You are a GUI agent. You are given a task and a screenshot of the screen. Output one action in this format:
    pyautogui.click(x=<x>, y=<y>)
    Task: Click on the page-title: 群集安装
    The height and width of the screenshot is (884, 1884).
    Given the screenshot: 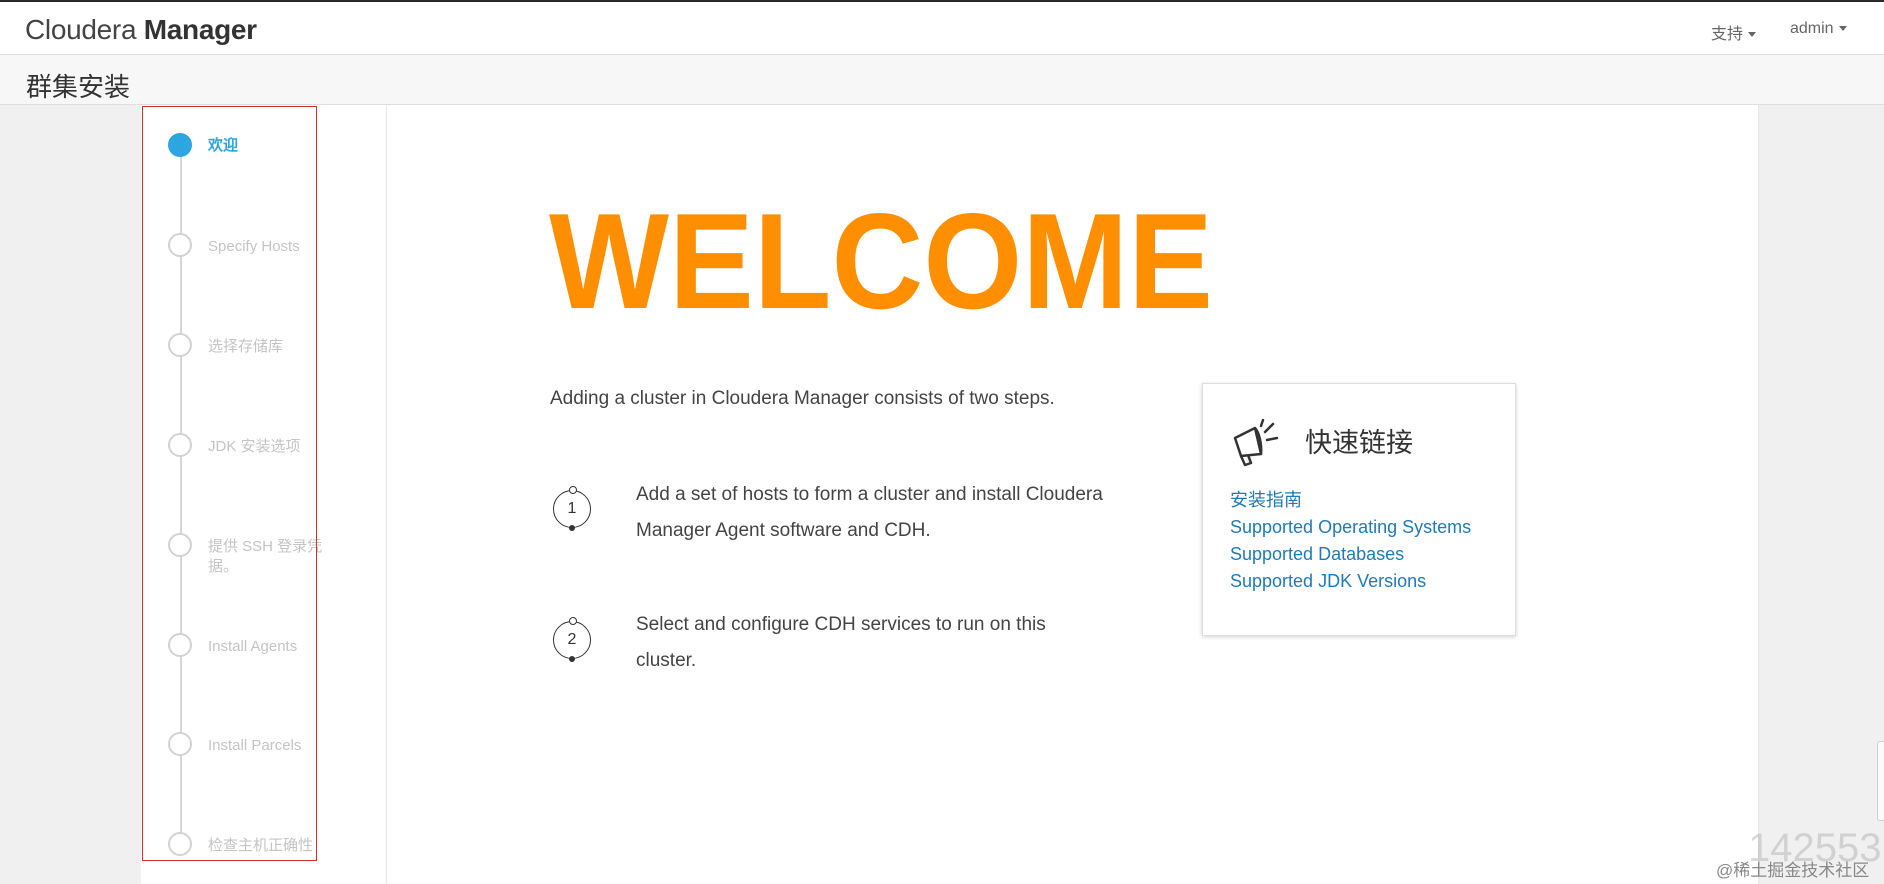 What is the action you would take?
    pyautogui.click(x=78, y=87)
    